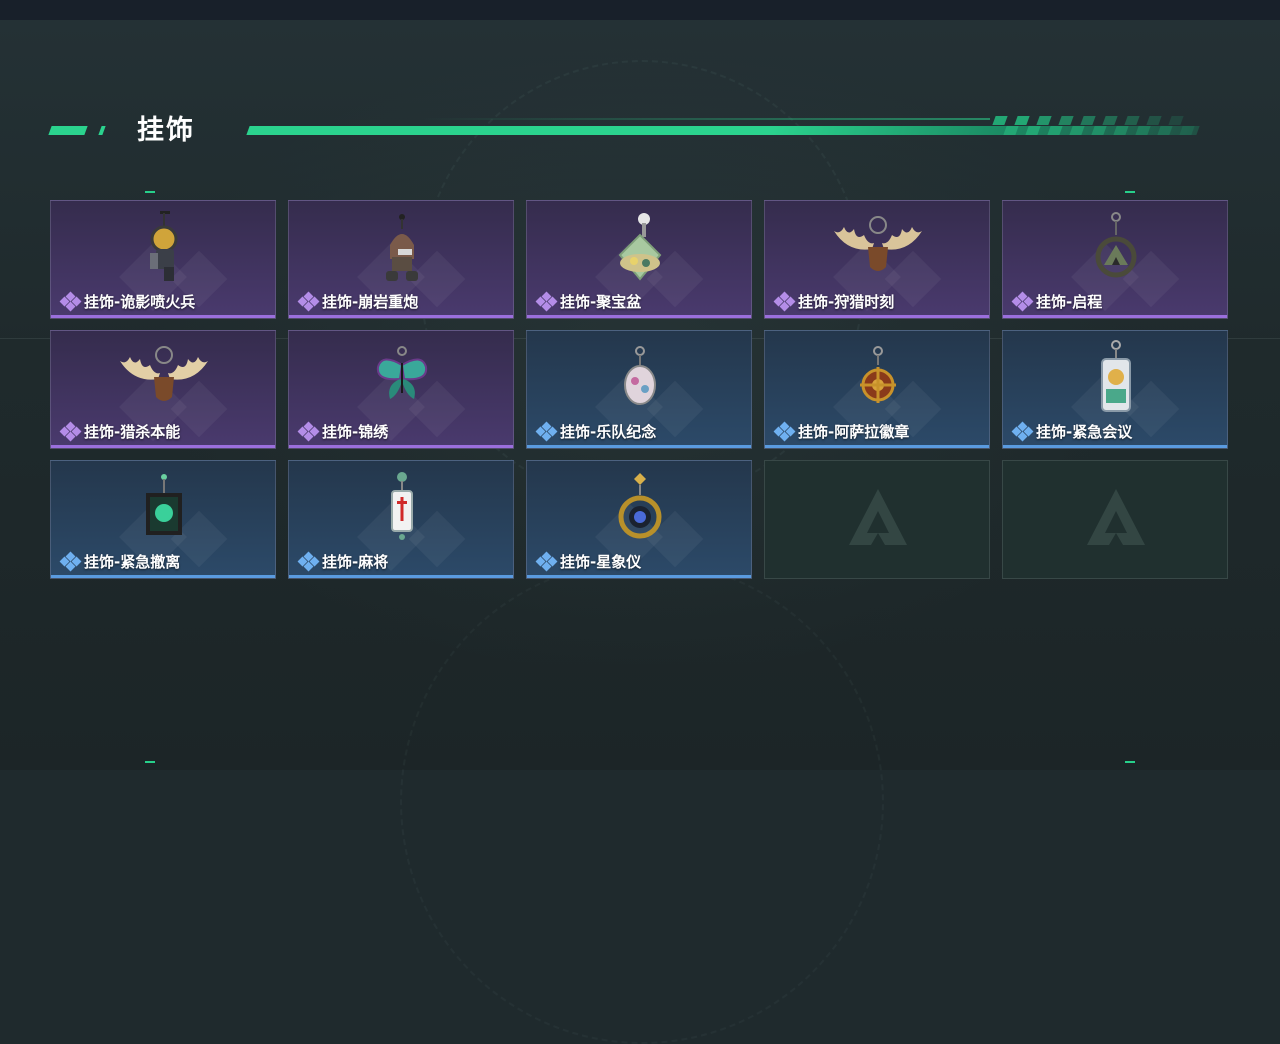  I want to click on charm-label: 挂饰-星象仪, so click(601, 562).